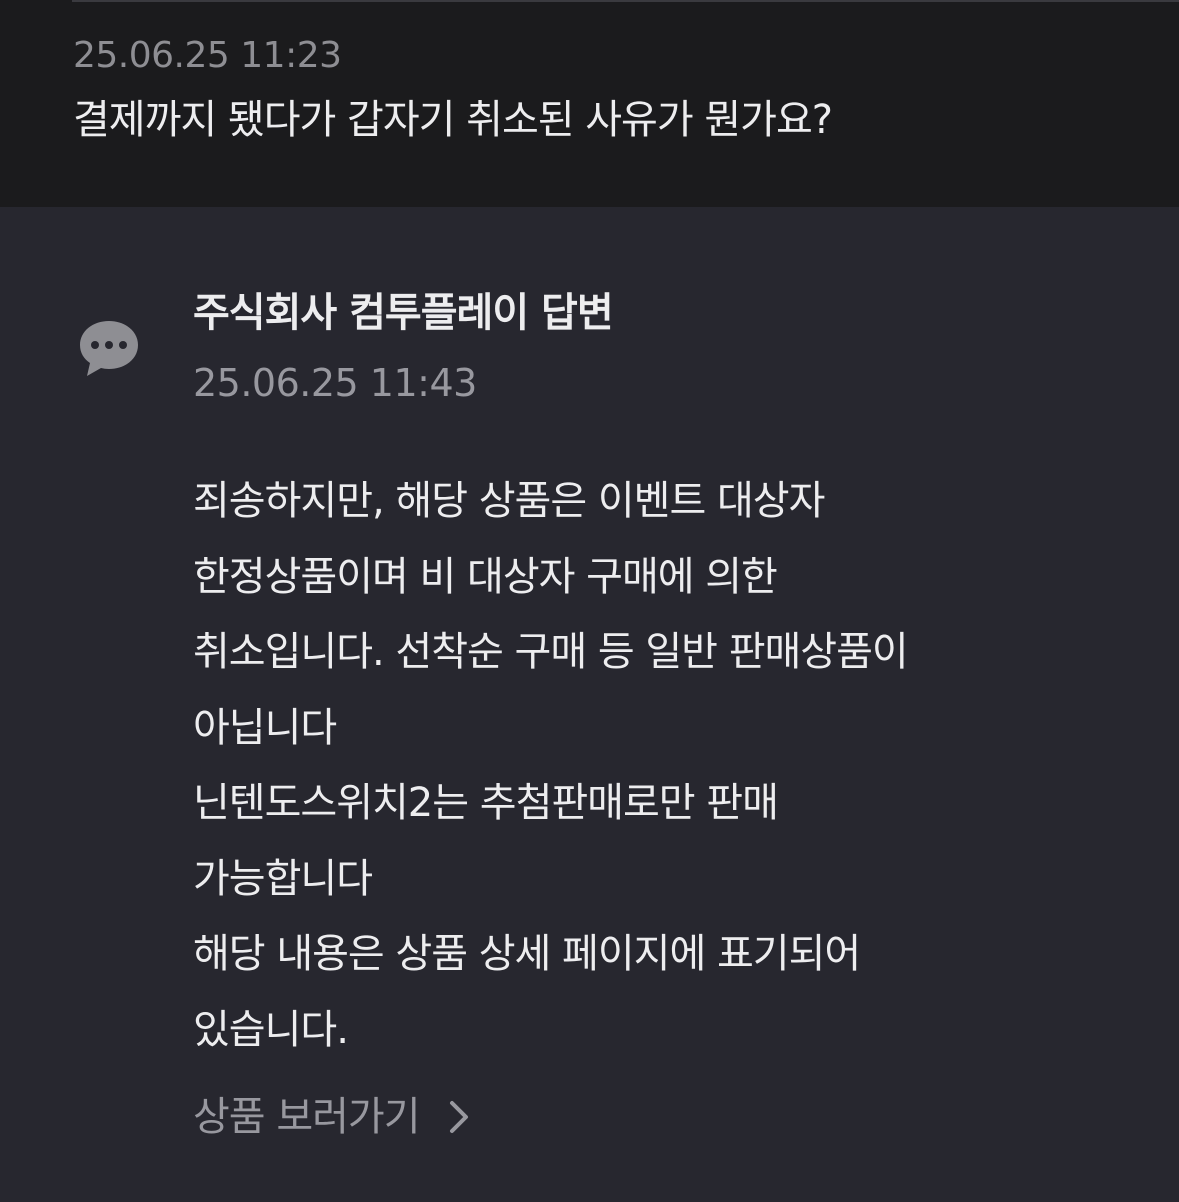 Image resolution: width=1179 pixels, height=1202 pixels. I want to click on answer-timestamp: 25.06.25 11:43, so click(335, 383).